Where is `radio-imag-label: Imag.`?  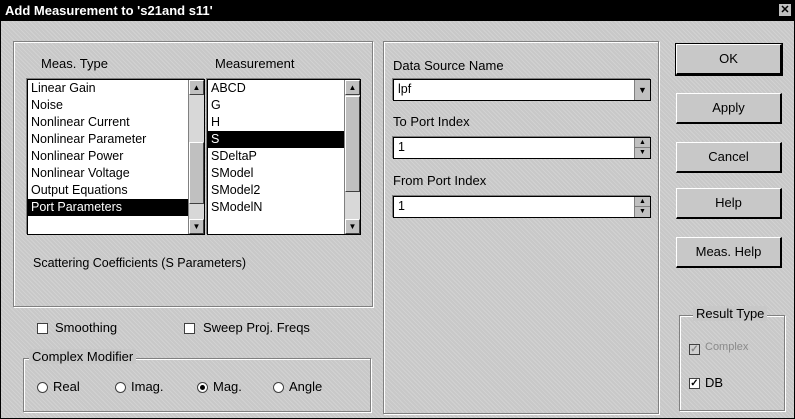
radio-imag-label: Imag. is located at coordinates (147, 386).